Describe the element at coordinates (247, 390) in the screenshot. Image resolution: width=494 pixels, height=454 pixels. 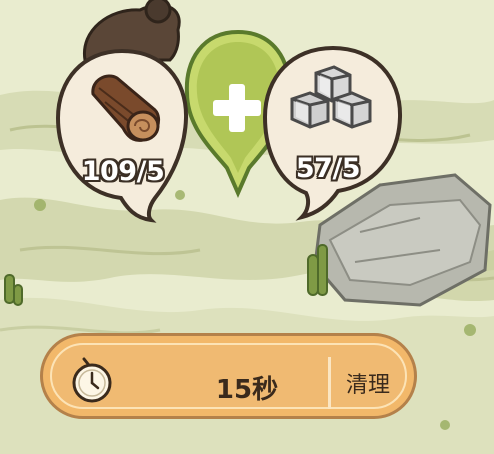
I see `countdown-text: 15秒` at that location.